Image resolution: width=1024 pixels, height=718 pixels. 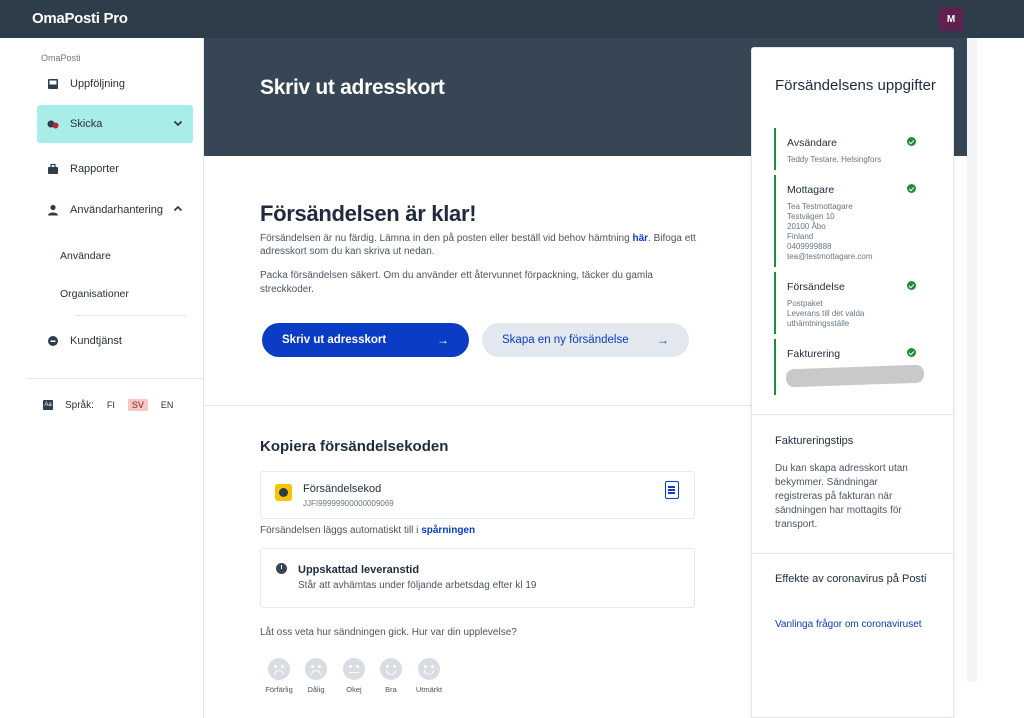 What do you see at coordinates (429, 669) in the screenshot?
I see `very-happy-face-icon` at bounding box center [429, 669].